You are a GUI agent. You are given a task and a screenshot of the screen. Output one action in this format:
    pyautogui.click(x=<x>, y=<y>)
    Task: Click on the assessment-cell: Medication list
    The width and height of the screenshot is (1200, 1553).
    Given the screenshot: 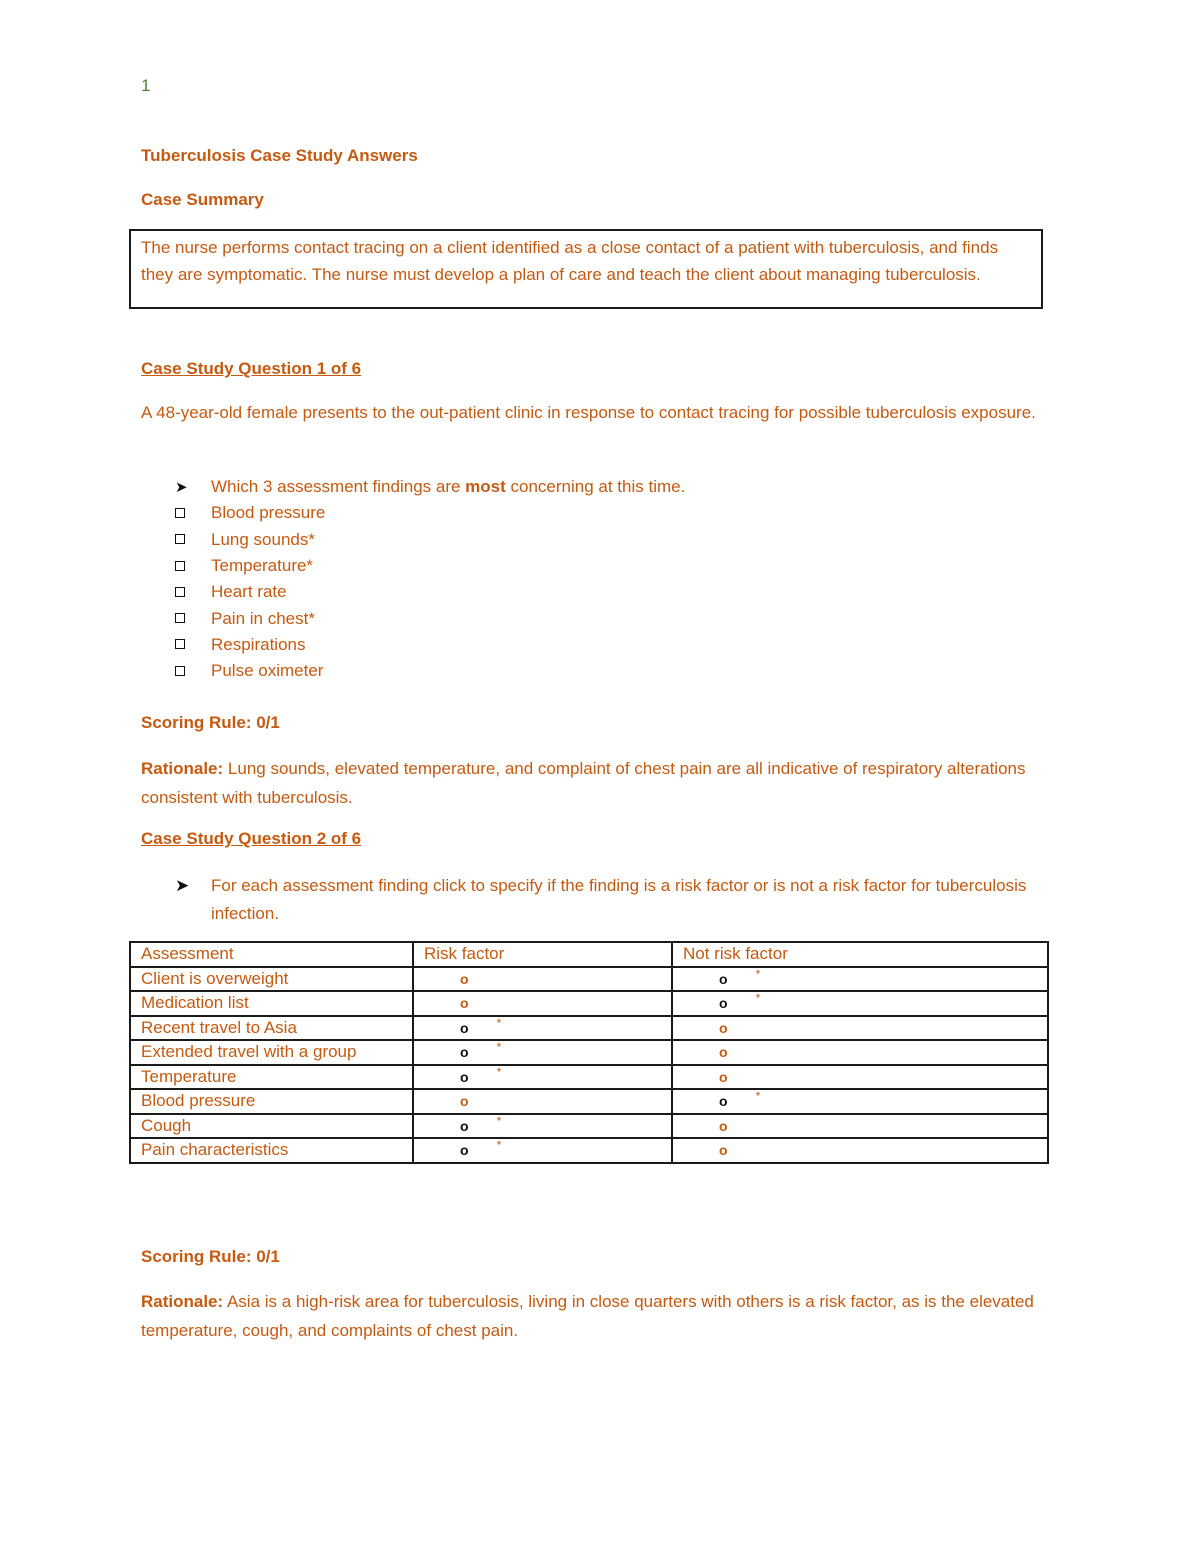 What is the action you would take?
    pyautogui.click(x=271, y=1003)
    